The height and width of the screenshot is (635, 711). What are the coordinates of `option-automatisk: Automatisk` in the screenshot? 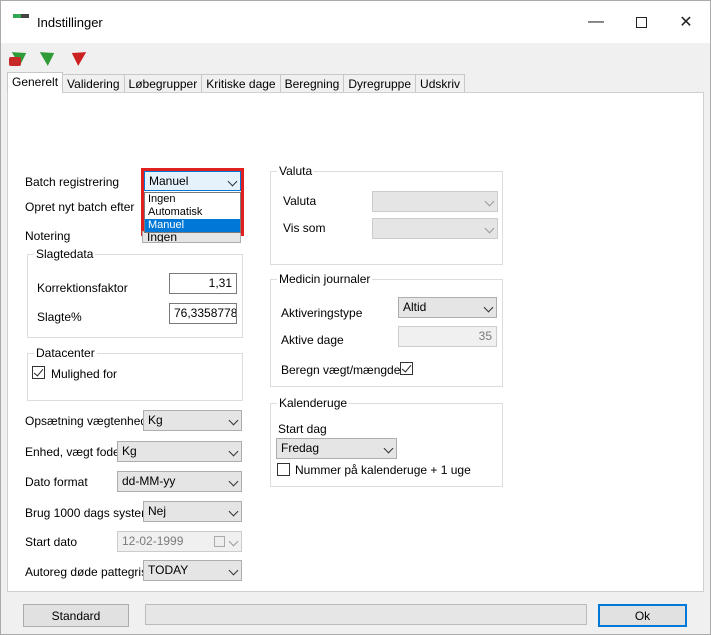 It's located at (192, 212).